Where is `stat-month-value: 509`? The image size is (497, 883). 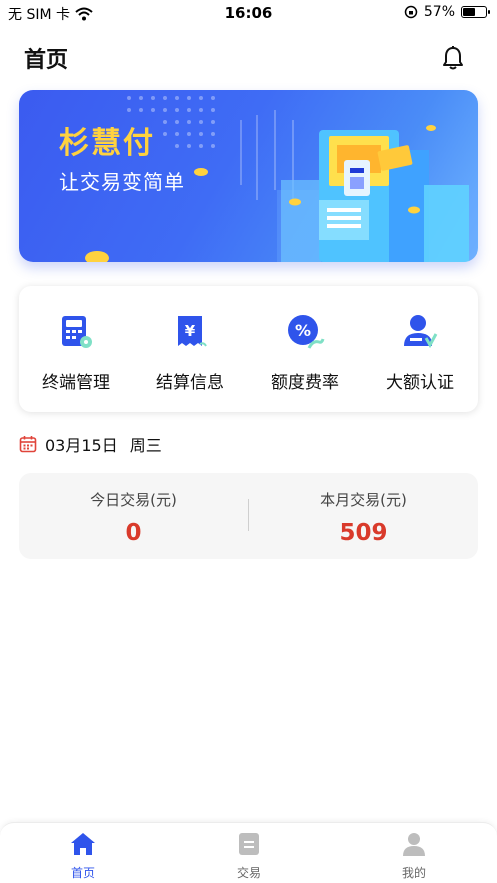 stat-month-value: 509 is located at coordinates (363, 533).